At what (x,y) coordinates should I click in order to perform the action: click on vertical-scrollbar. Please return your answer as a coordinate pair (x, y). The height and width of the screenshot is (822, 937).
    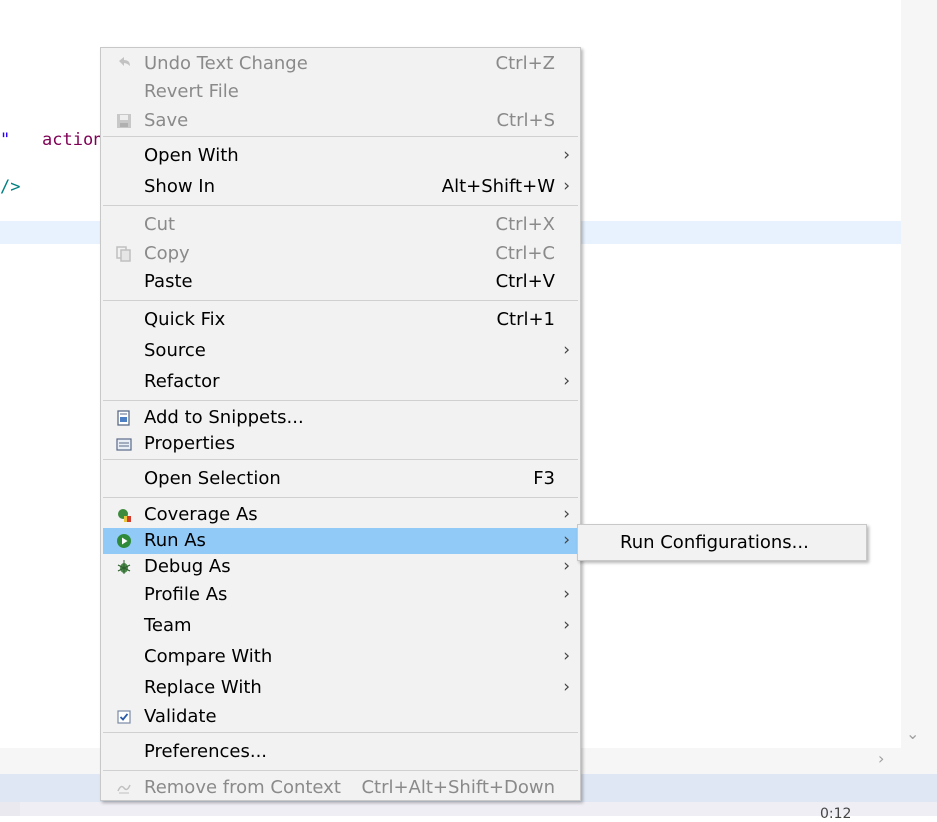
    Looking at the image, I should click on (919, 374).